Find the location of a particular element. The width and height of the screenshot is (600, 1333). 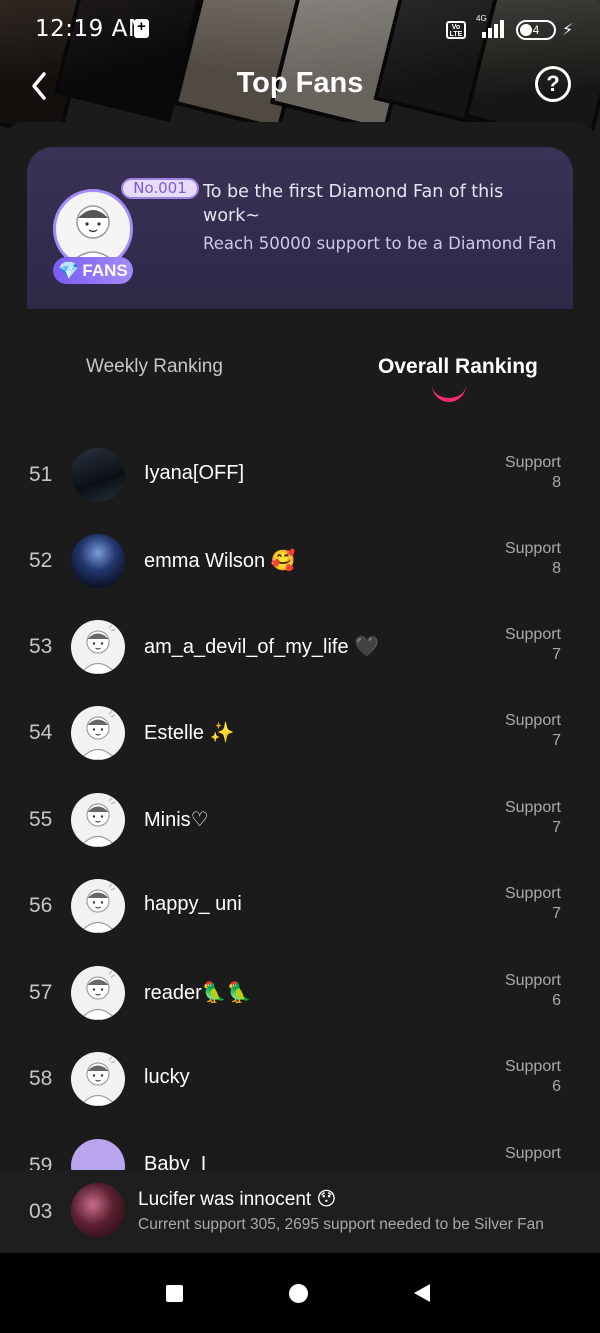

my-name: Lucifer was innocent 😯 is located at coordinates (237, 1199).